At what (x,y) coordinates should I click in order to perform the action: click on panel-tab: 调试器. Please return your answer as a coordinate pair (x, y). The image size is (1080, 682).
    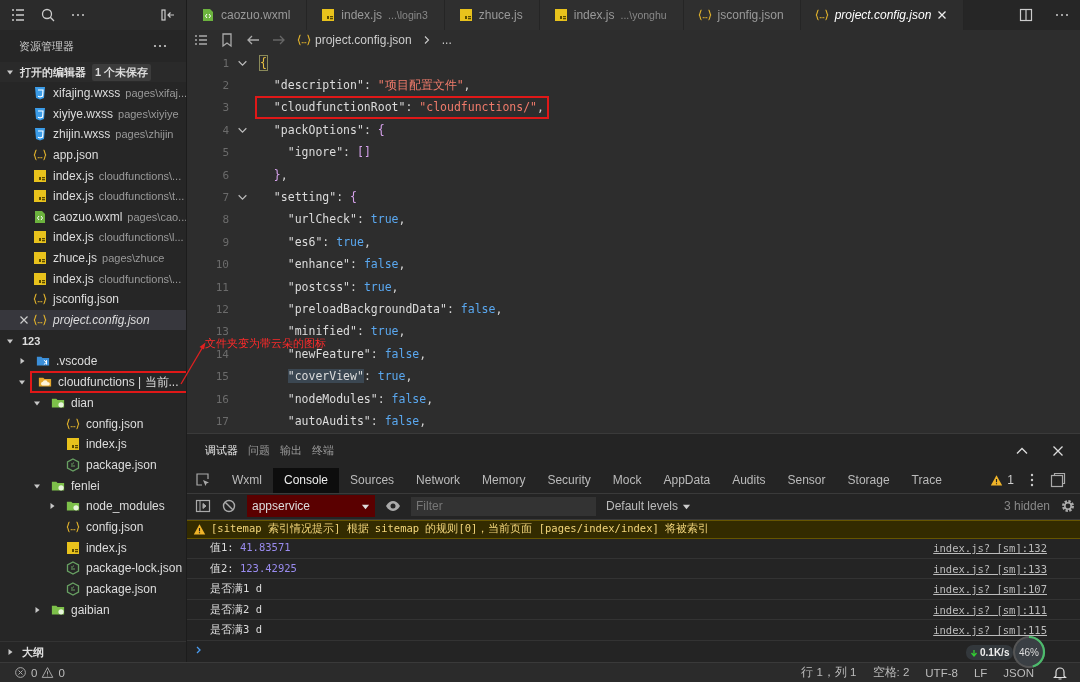
    Looking at the image, I should click on (221, 451).